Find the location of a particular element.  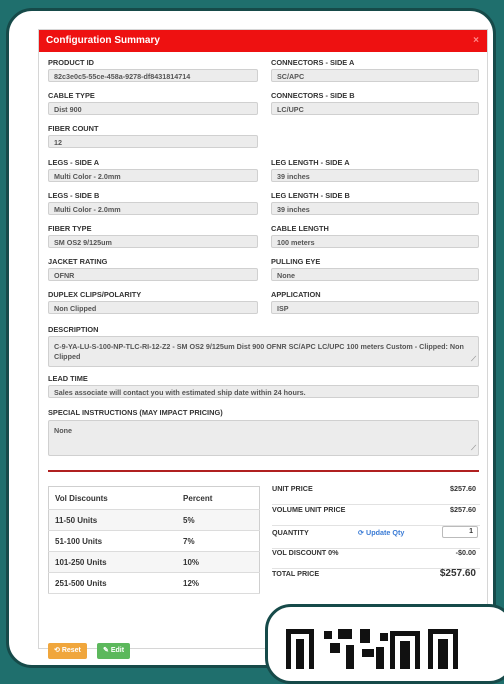

leg-length-a-label: LEG LENGTH - SIDE A is located at coordinates (310, 162).